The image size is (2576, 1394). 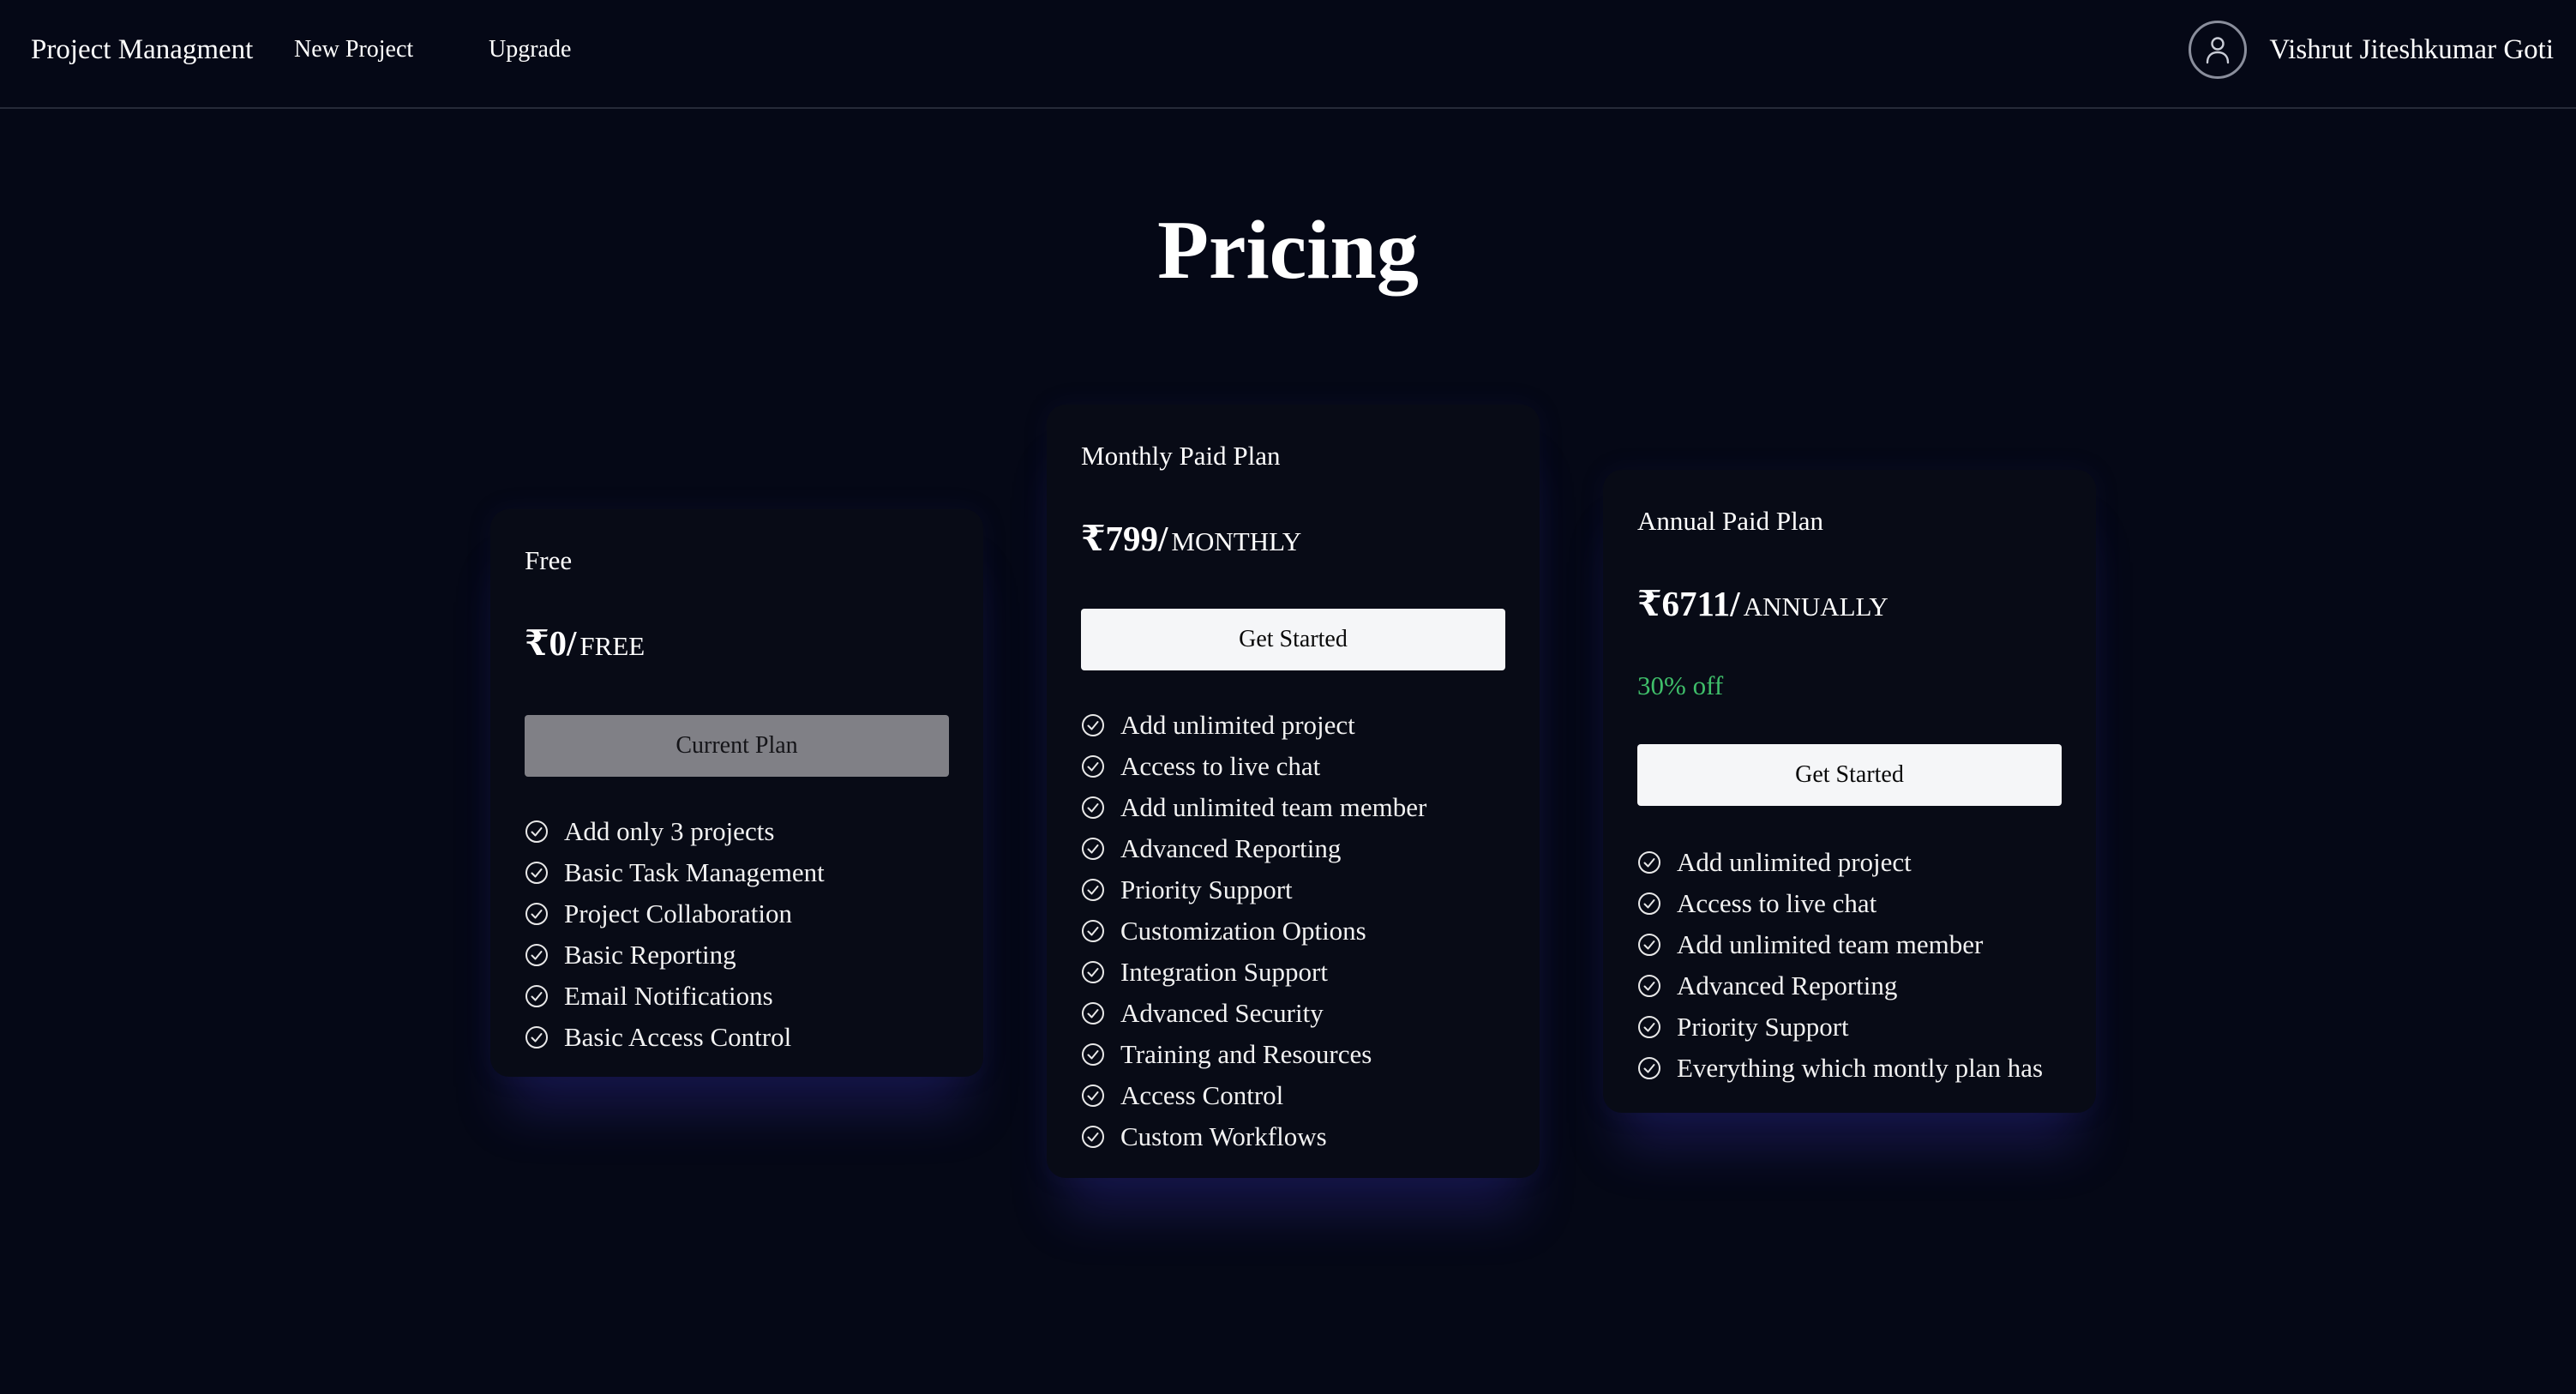 I want to click on feature-item: Custom Workflows, so click(x=1293, y=1137).